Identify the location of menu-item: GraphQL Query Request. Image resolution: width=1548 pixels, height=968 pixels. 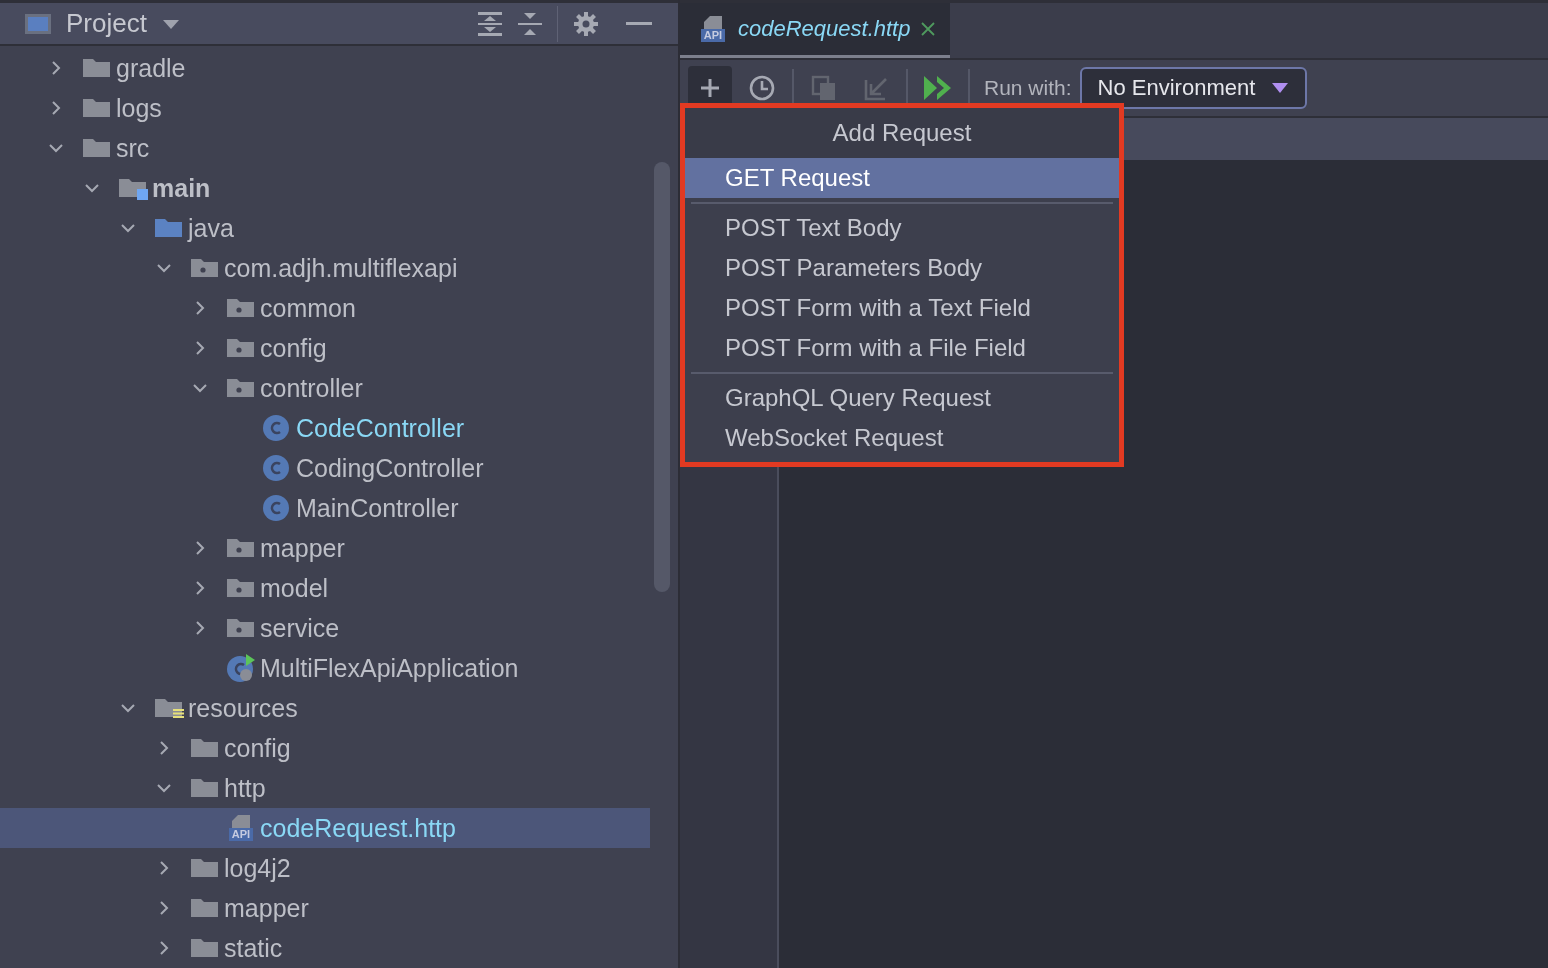
(902, 398).